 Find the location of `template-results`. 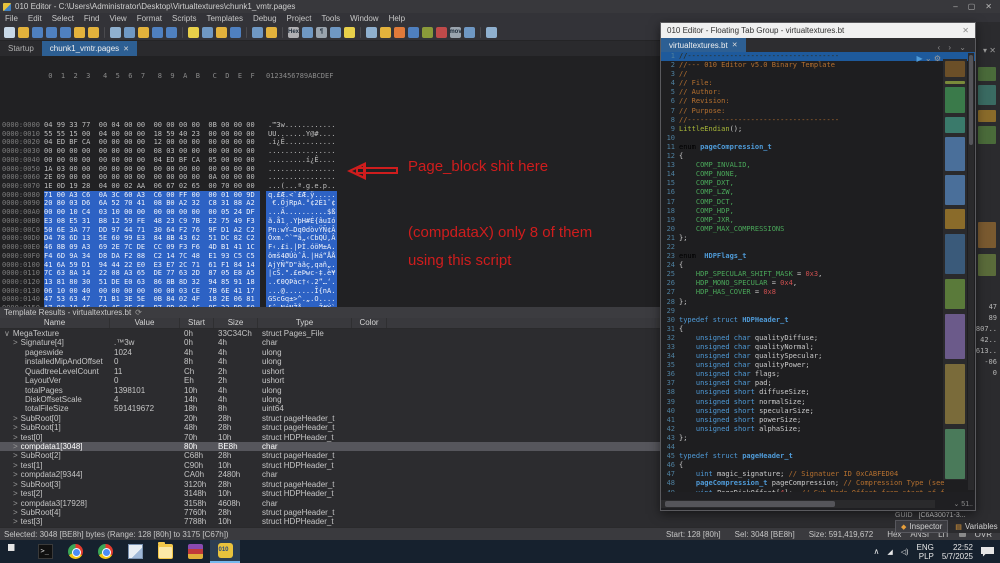

template-results is located at coordinates (257, 32).